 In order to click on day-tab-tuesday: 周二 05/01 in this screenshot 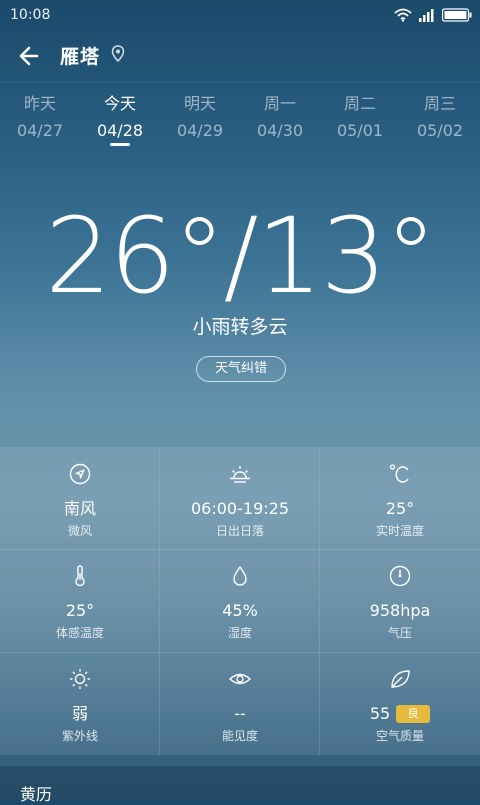, I will do `click(360, 122)`.